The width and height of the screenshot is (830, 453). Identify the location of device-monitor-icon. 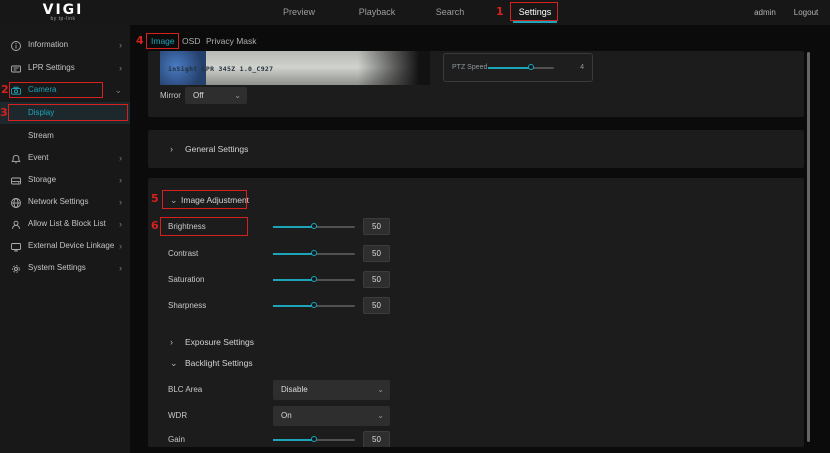
(16, 246).